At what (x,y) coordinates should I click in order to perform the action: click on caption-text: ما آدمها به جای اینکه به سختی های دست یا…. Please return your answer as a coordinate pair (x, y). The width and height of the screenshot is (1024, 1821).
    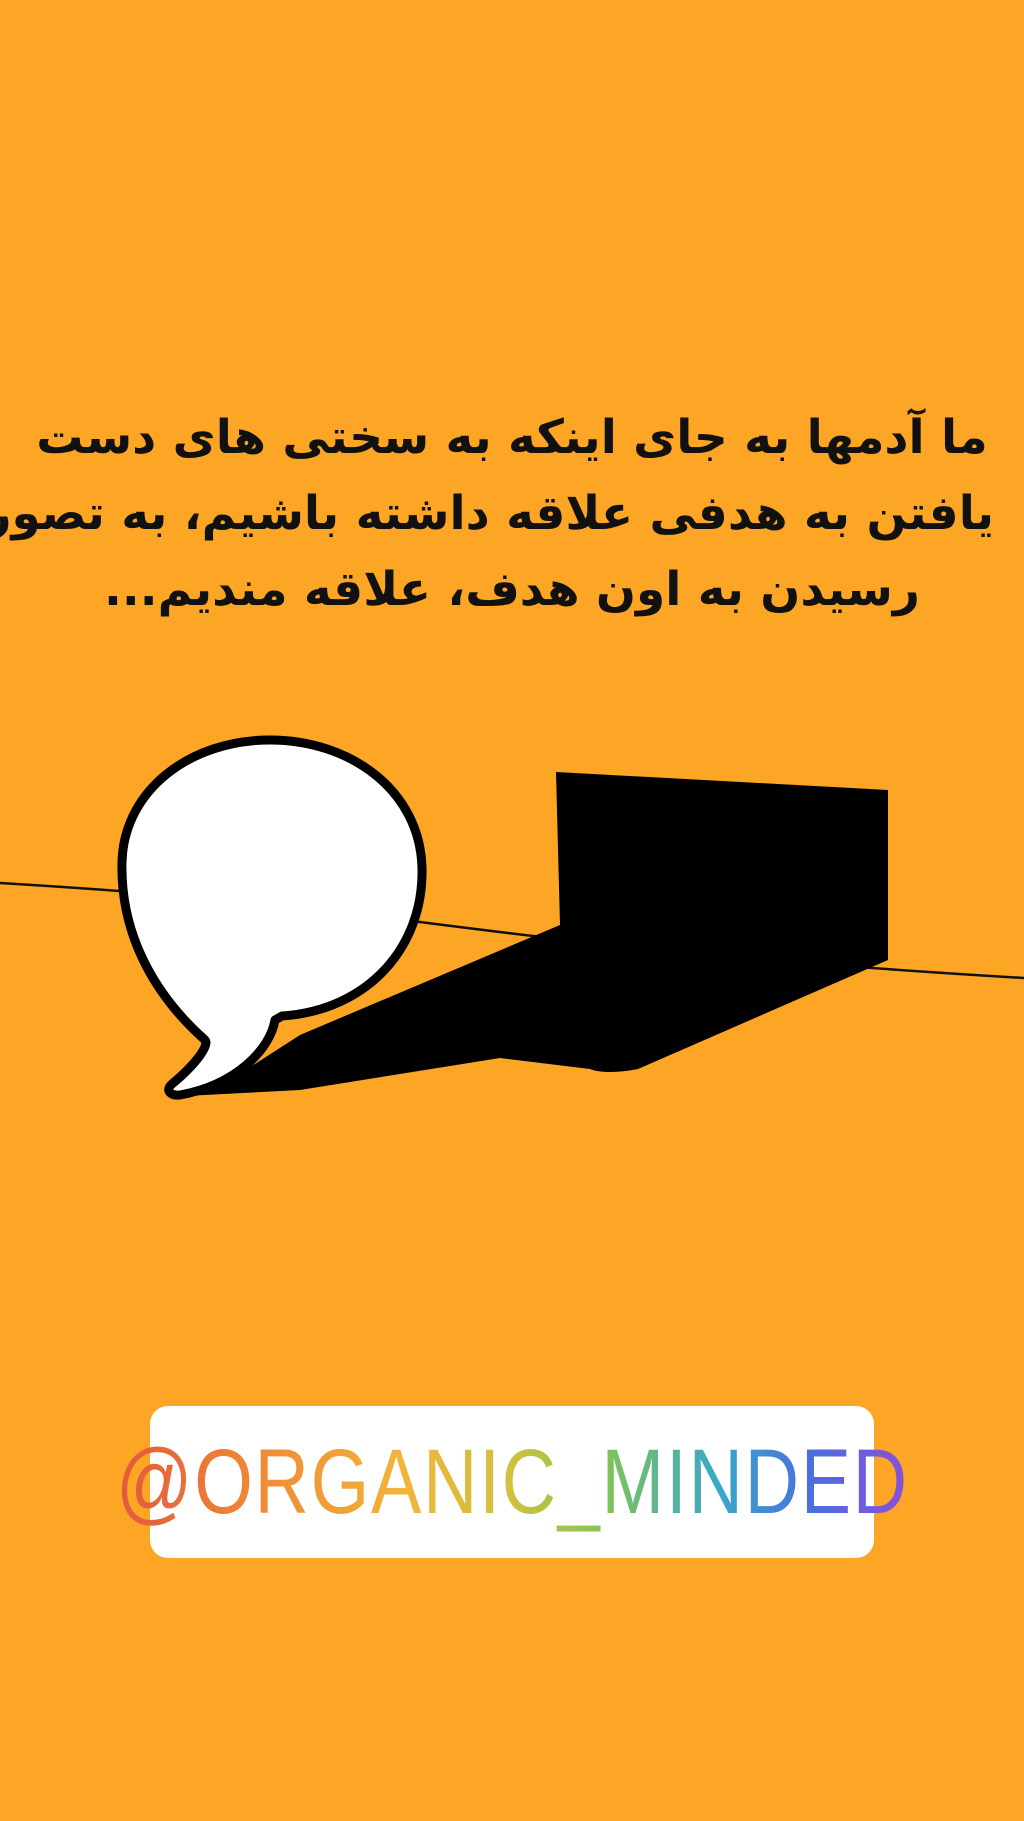
    Looking at the image, I should click on (497, 514).